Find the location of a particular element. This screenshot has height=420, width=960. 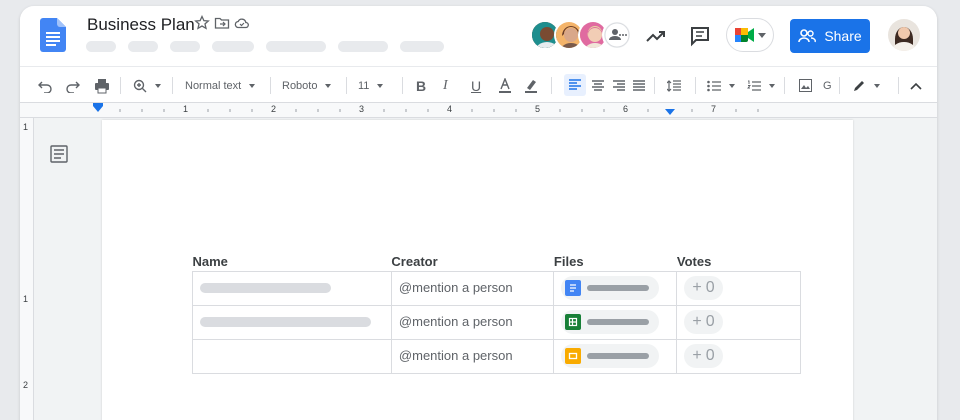

underline-icon: U is located at coordinates (476, 85).